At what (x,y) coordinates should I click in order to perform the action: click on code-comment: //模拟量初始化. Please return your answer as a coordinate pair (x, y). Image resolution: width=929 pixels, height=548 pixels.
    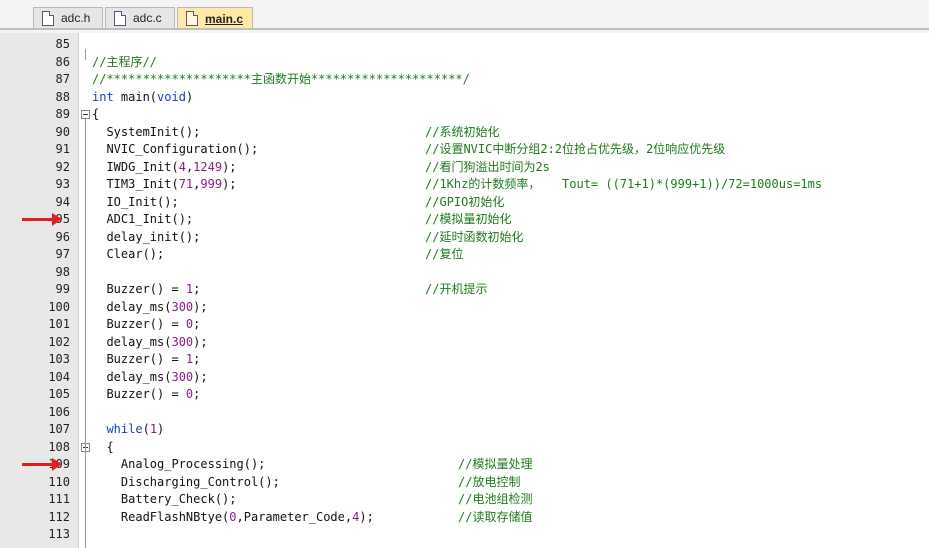
    Looking at the image, I should click on (468, 219).